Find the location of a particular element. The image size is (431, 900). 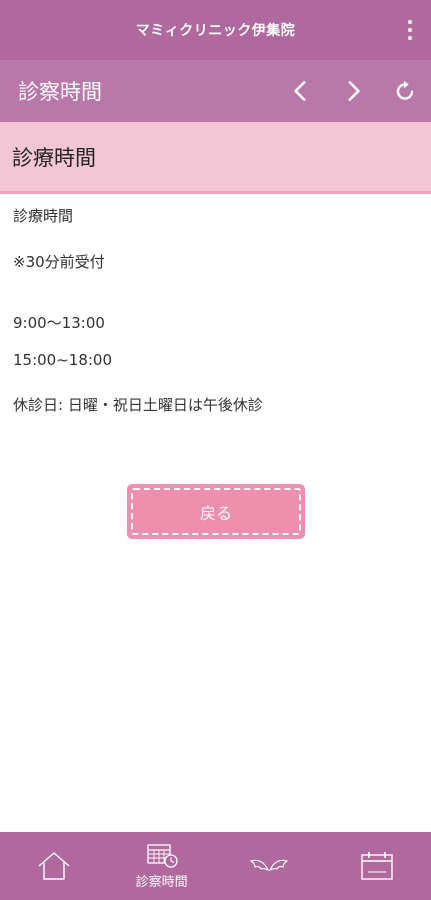

afternoon-hours: 15:00~18:00 is located at coordinates (63, 360).